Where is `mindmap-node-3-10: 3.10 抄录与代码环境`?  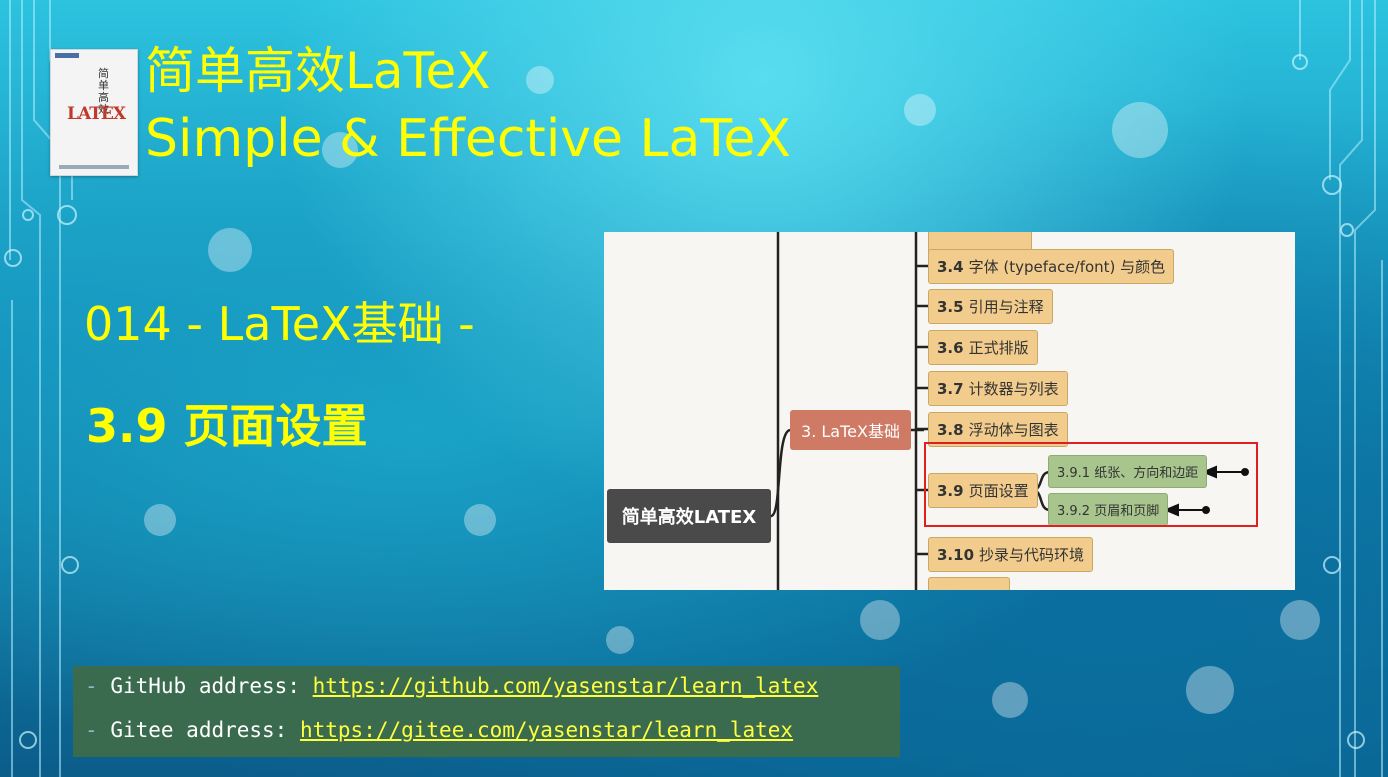
mindmap-node-3-10: 3.10 抄录与代码环境 is located at coordinates (1011, 554).